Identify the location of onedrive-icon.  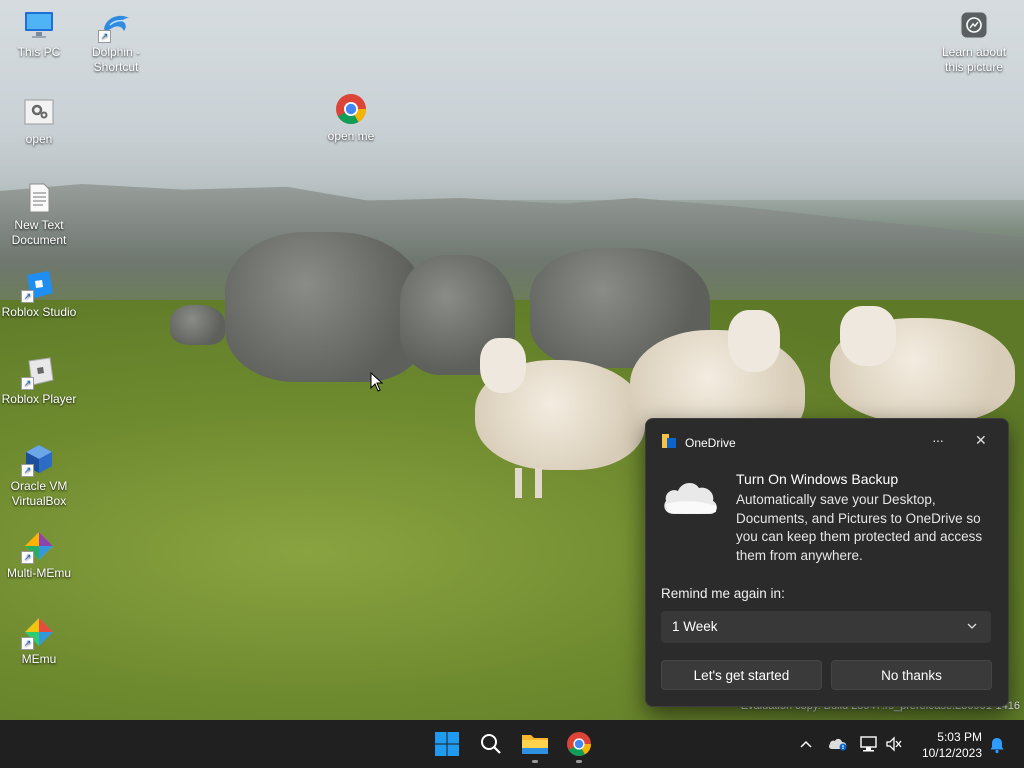
(837, 744).